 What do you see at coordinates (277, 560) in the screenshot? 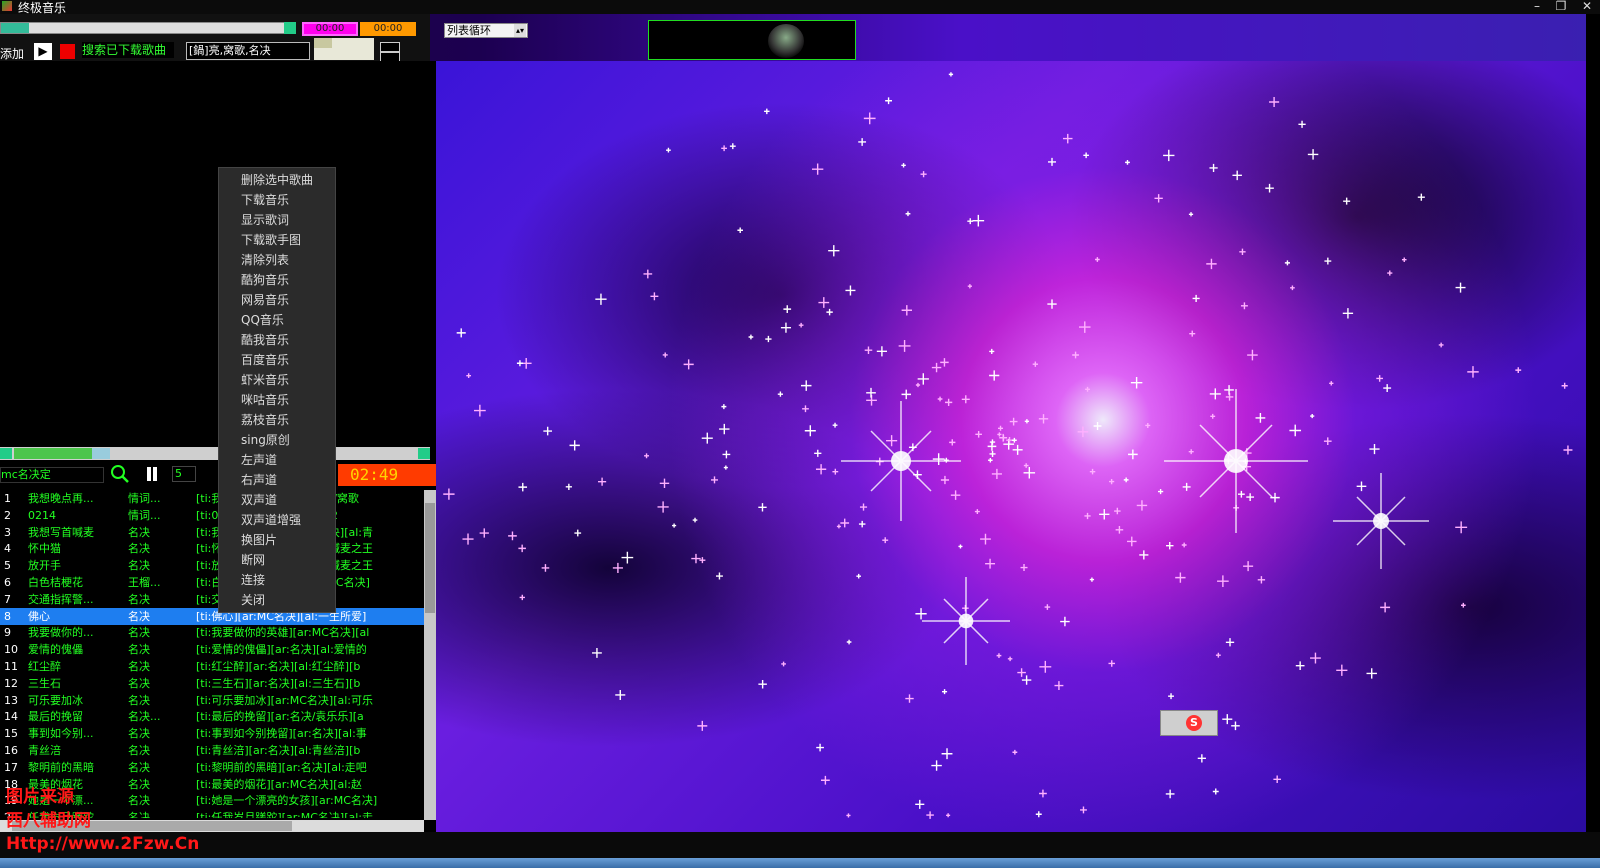
I see `context-menu-item: 断网` at bounding box center [277, 560].